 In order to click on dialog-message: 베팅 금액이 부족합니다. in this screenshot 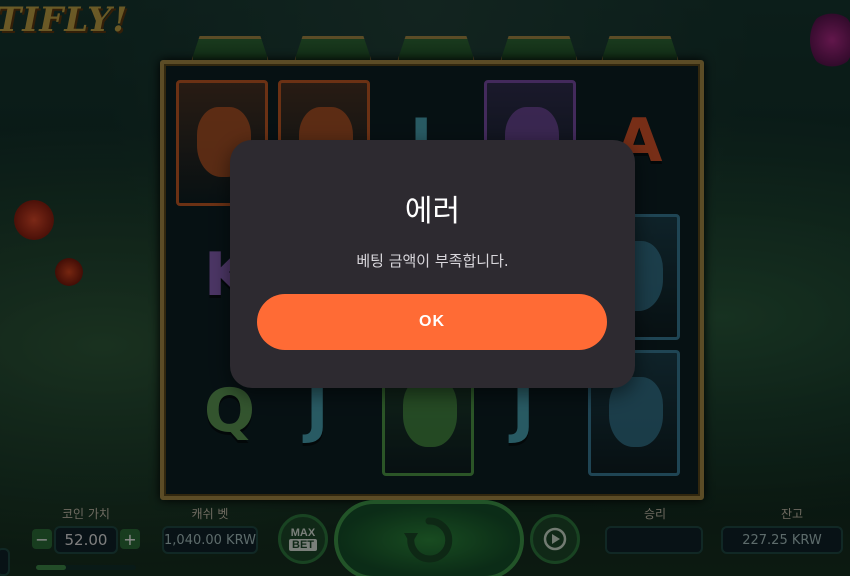, I will do `click(432, 261)`.